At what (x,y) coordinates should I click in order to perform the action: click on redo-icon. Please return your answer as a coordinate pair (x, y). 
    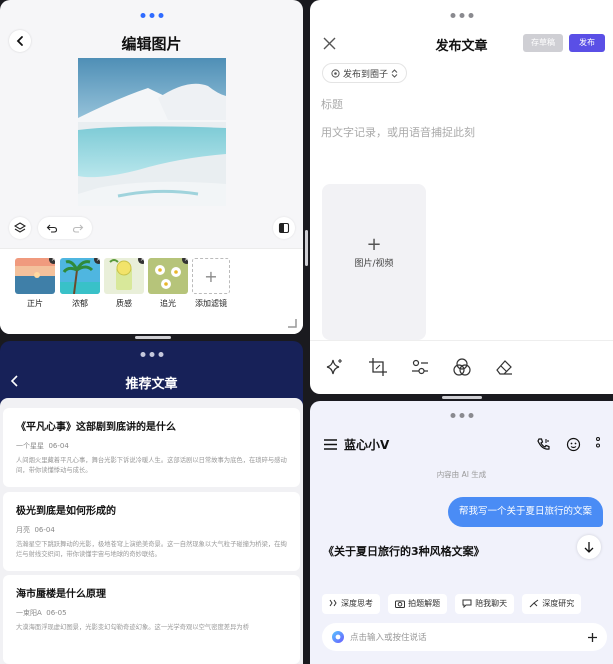
    Looking at the image, I should click on (78, 228).